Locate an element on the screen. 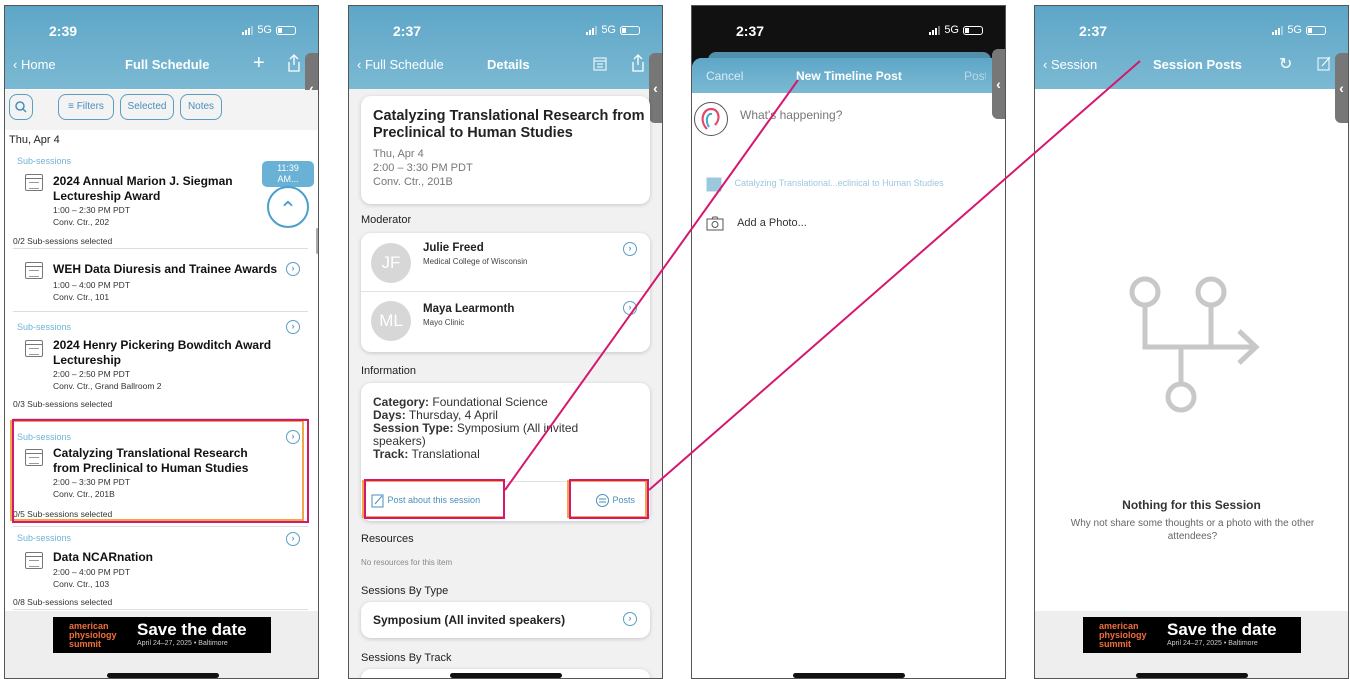 The width and height of the screenshot is (1350, 679). calendar-add-icon is located at coordinates (600, 63).